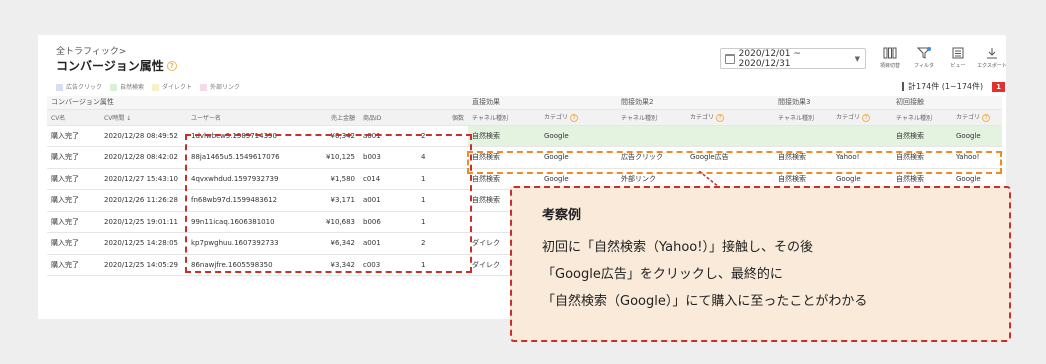 The height and width of the screenshot is (364, 1046). Describe the element at coordinates (958, 53) in the screenshot. I see `view-icon` at that location.